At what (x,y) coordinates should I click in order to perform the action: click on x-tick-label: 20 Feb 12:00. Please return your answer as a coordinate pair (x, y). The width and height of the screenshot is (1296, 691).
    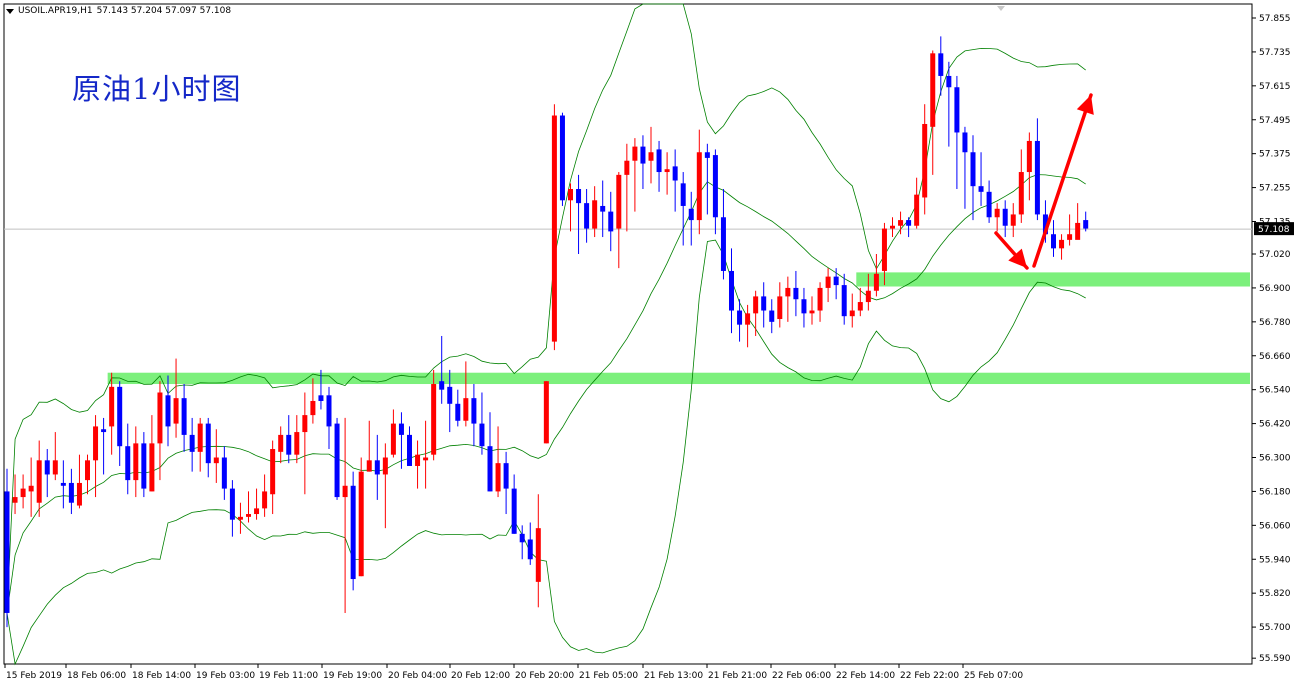
    Looking at the image, I should click on (480, 676).